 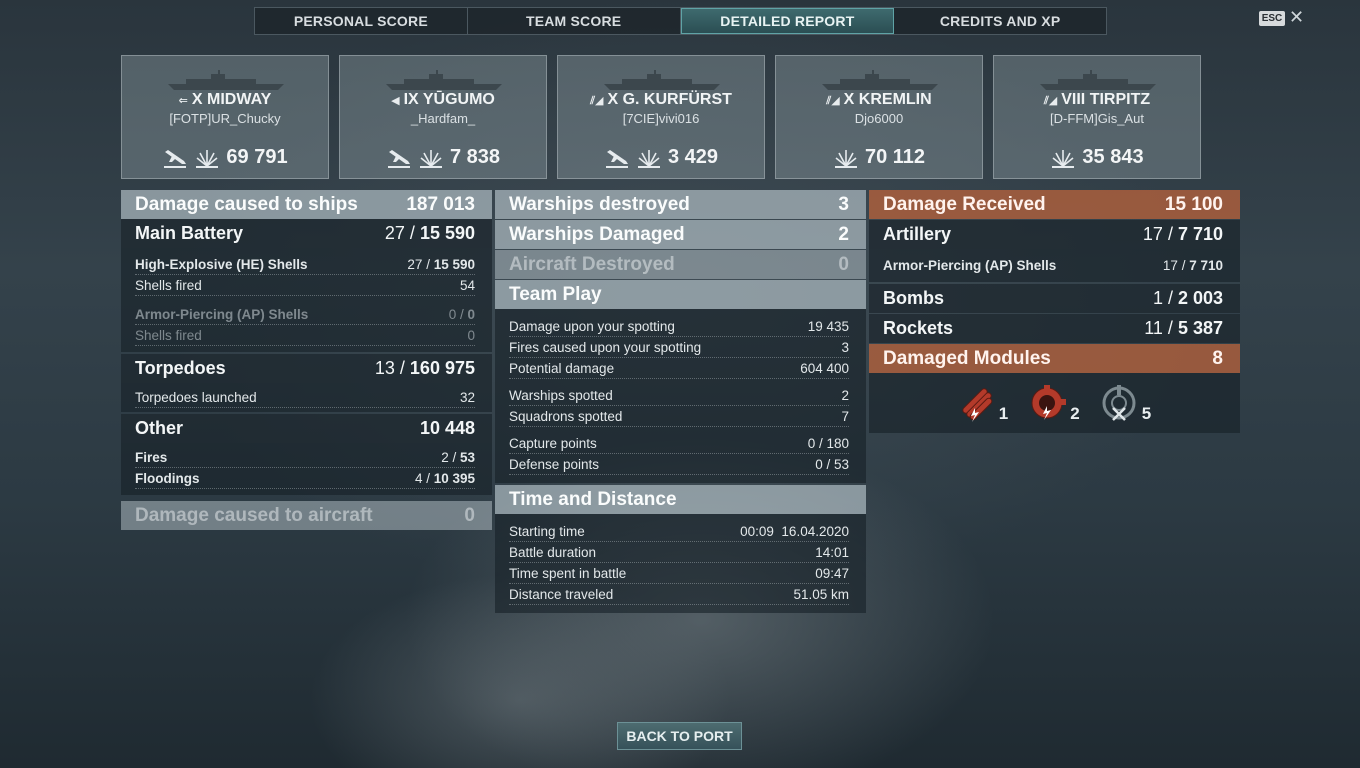 I want to click on card-damage-value: 70 112, so click(x=895, y=156).